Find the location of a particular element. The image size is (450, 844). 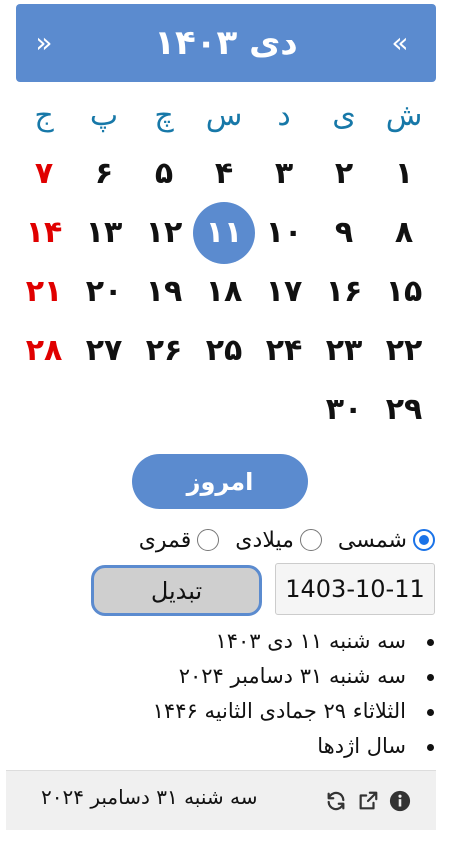

weekday-label: ش is located at coordinates (404, 115).